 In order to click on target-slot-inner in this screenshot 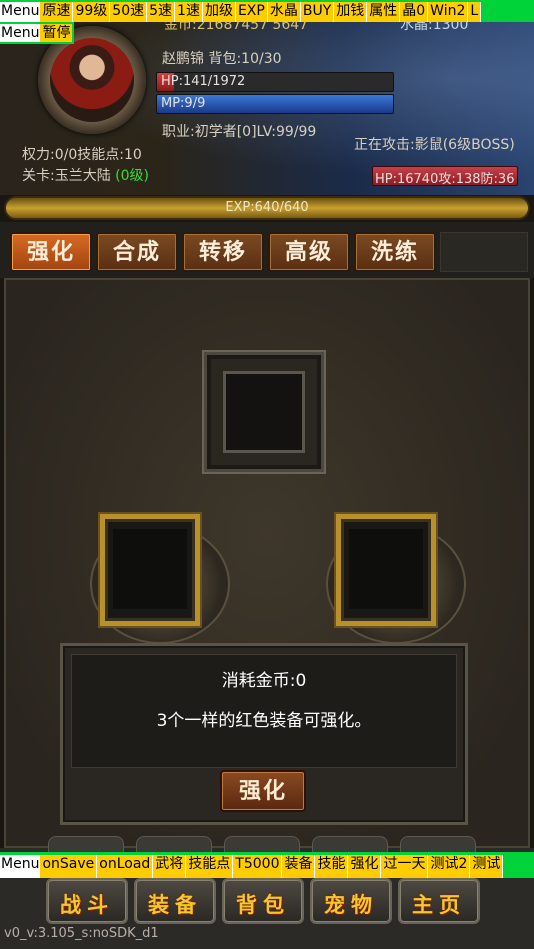, I will do `click(264, 412)`.